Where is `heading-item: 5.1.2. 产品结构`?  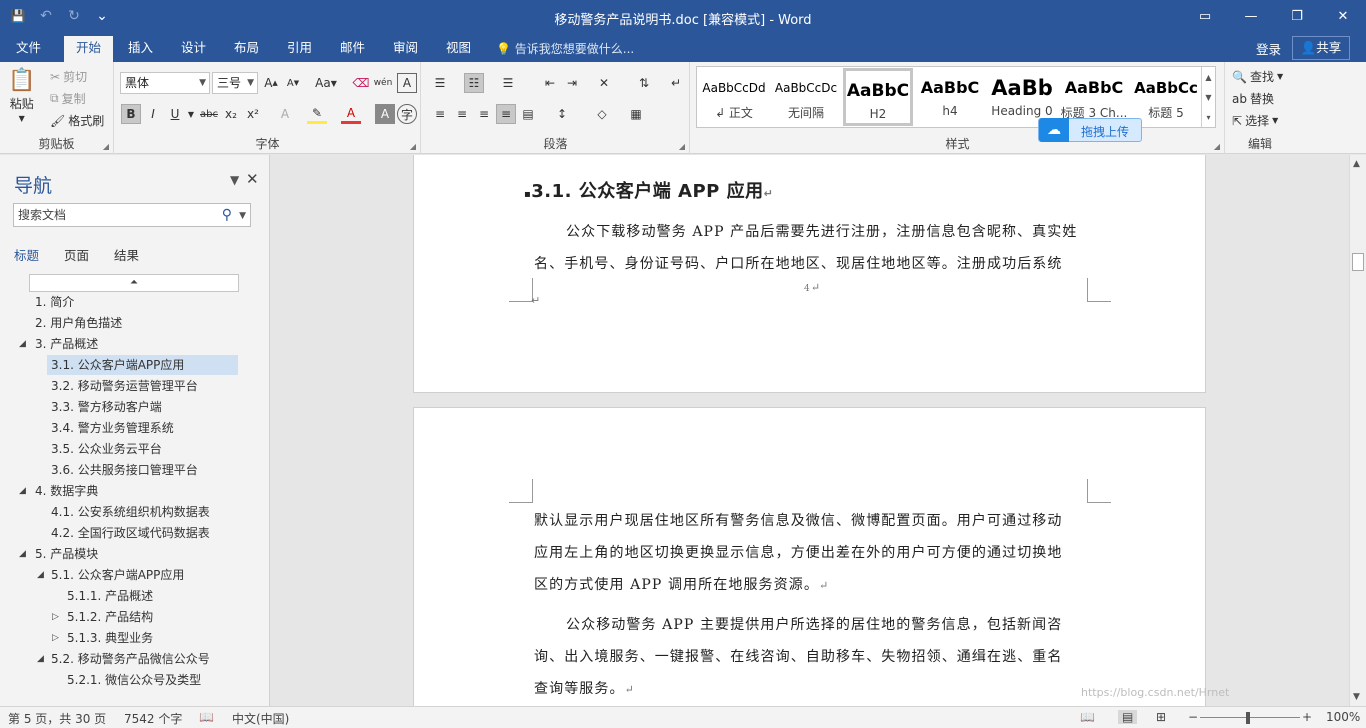 heading-item: 5.1.2. 产品结构 is located at coordinates (150, 617).